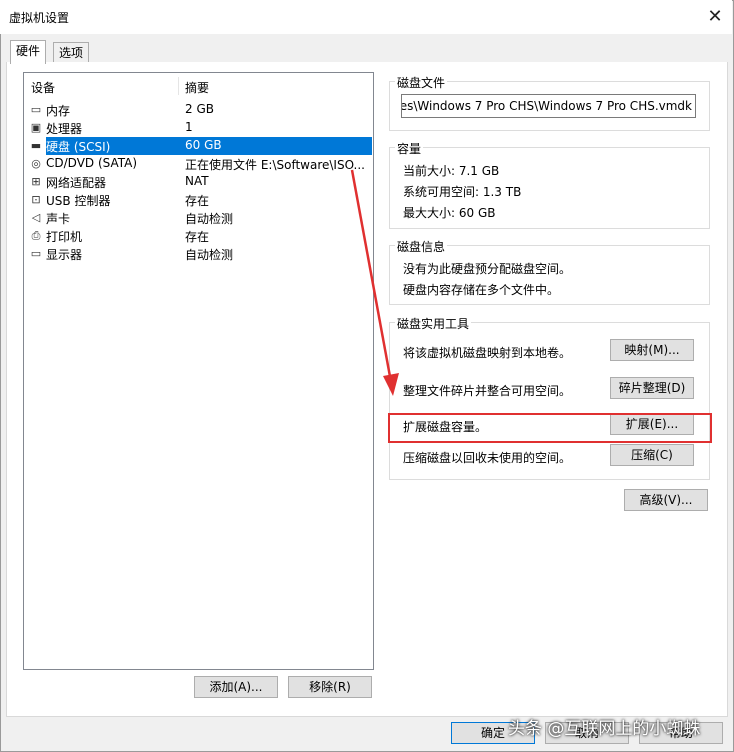 The image size is (734, 752). Describe the element at coordinates (449, 213) in the screenshot. I see `max-size-text: 最大大小: 60 GB` at that location.